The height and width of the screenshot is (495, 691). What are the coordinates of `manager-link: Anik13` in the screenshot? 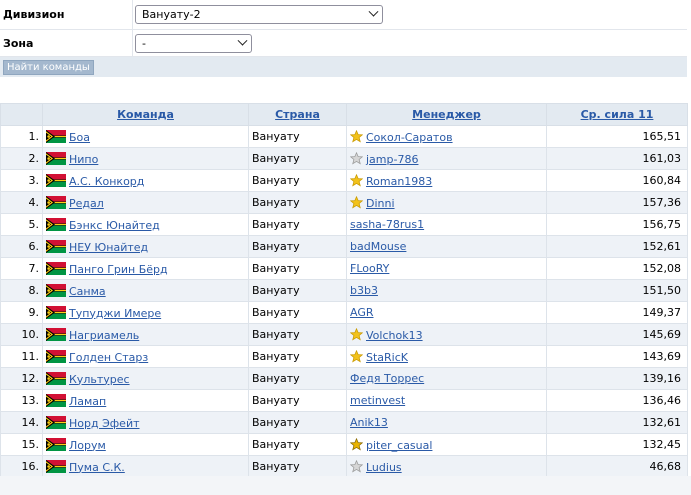 It's located at (369, 422).